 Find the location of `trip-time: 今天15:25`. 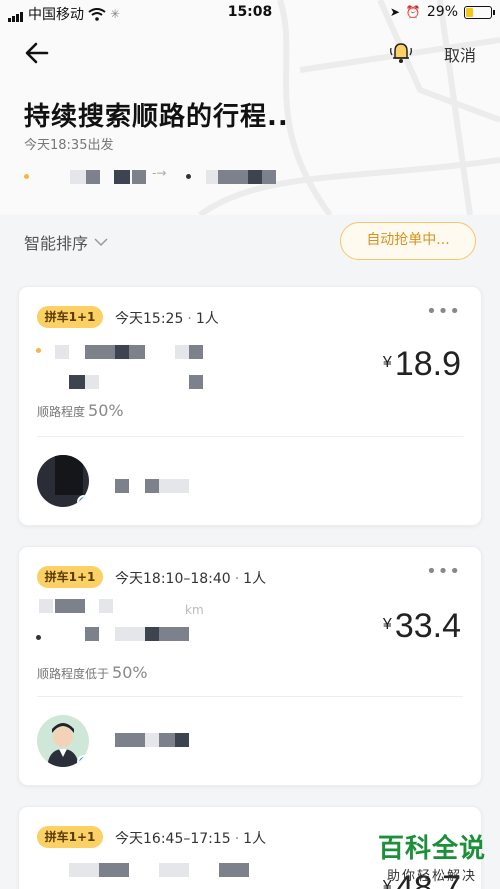

trip-time: 今天15:25 is located at coordinates (149, 319).